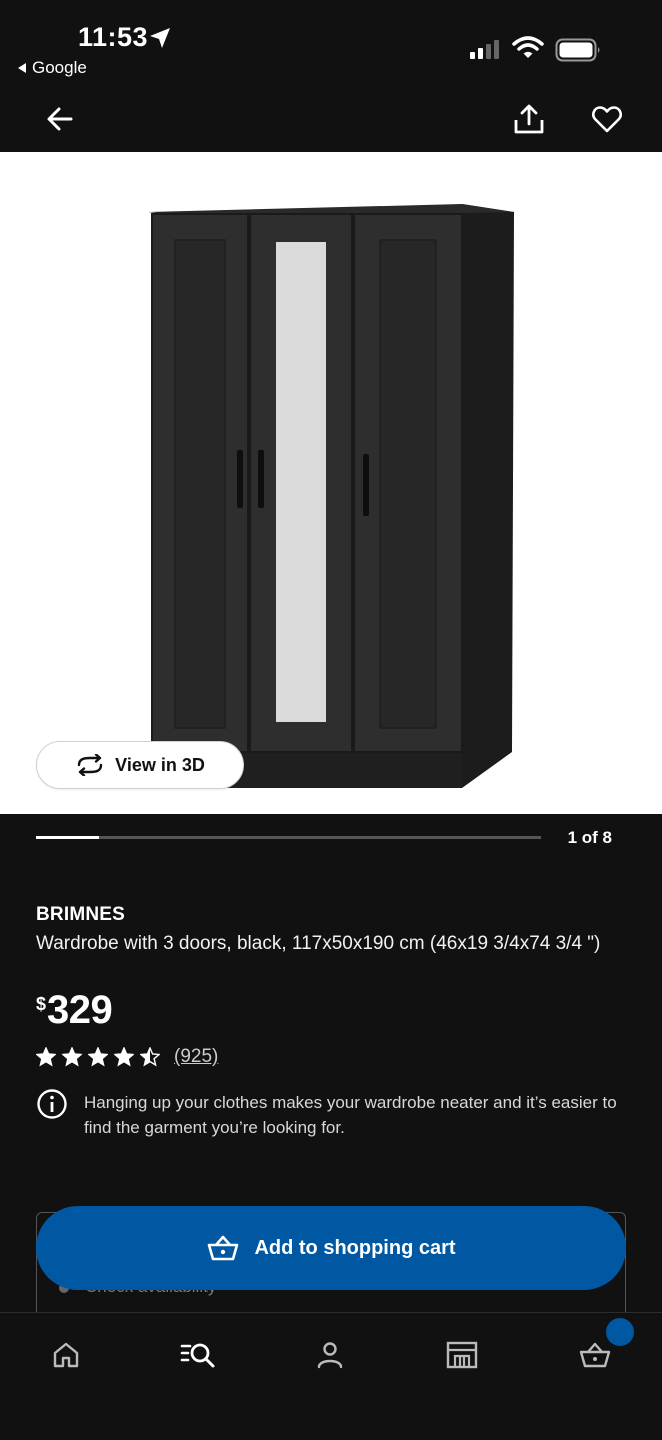 The height and width of the screenshot is (1440, 662). I want to click on add-to-cart-button: Add to shopping cart, so click(331, 1248).